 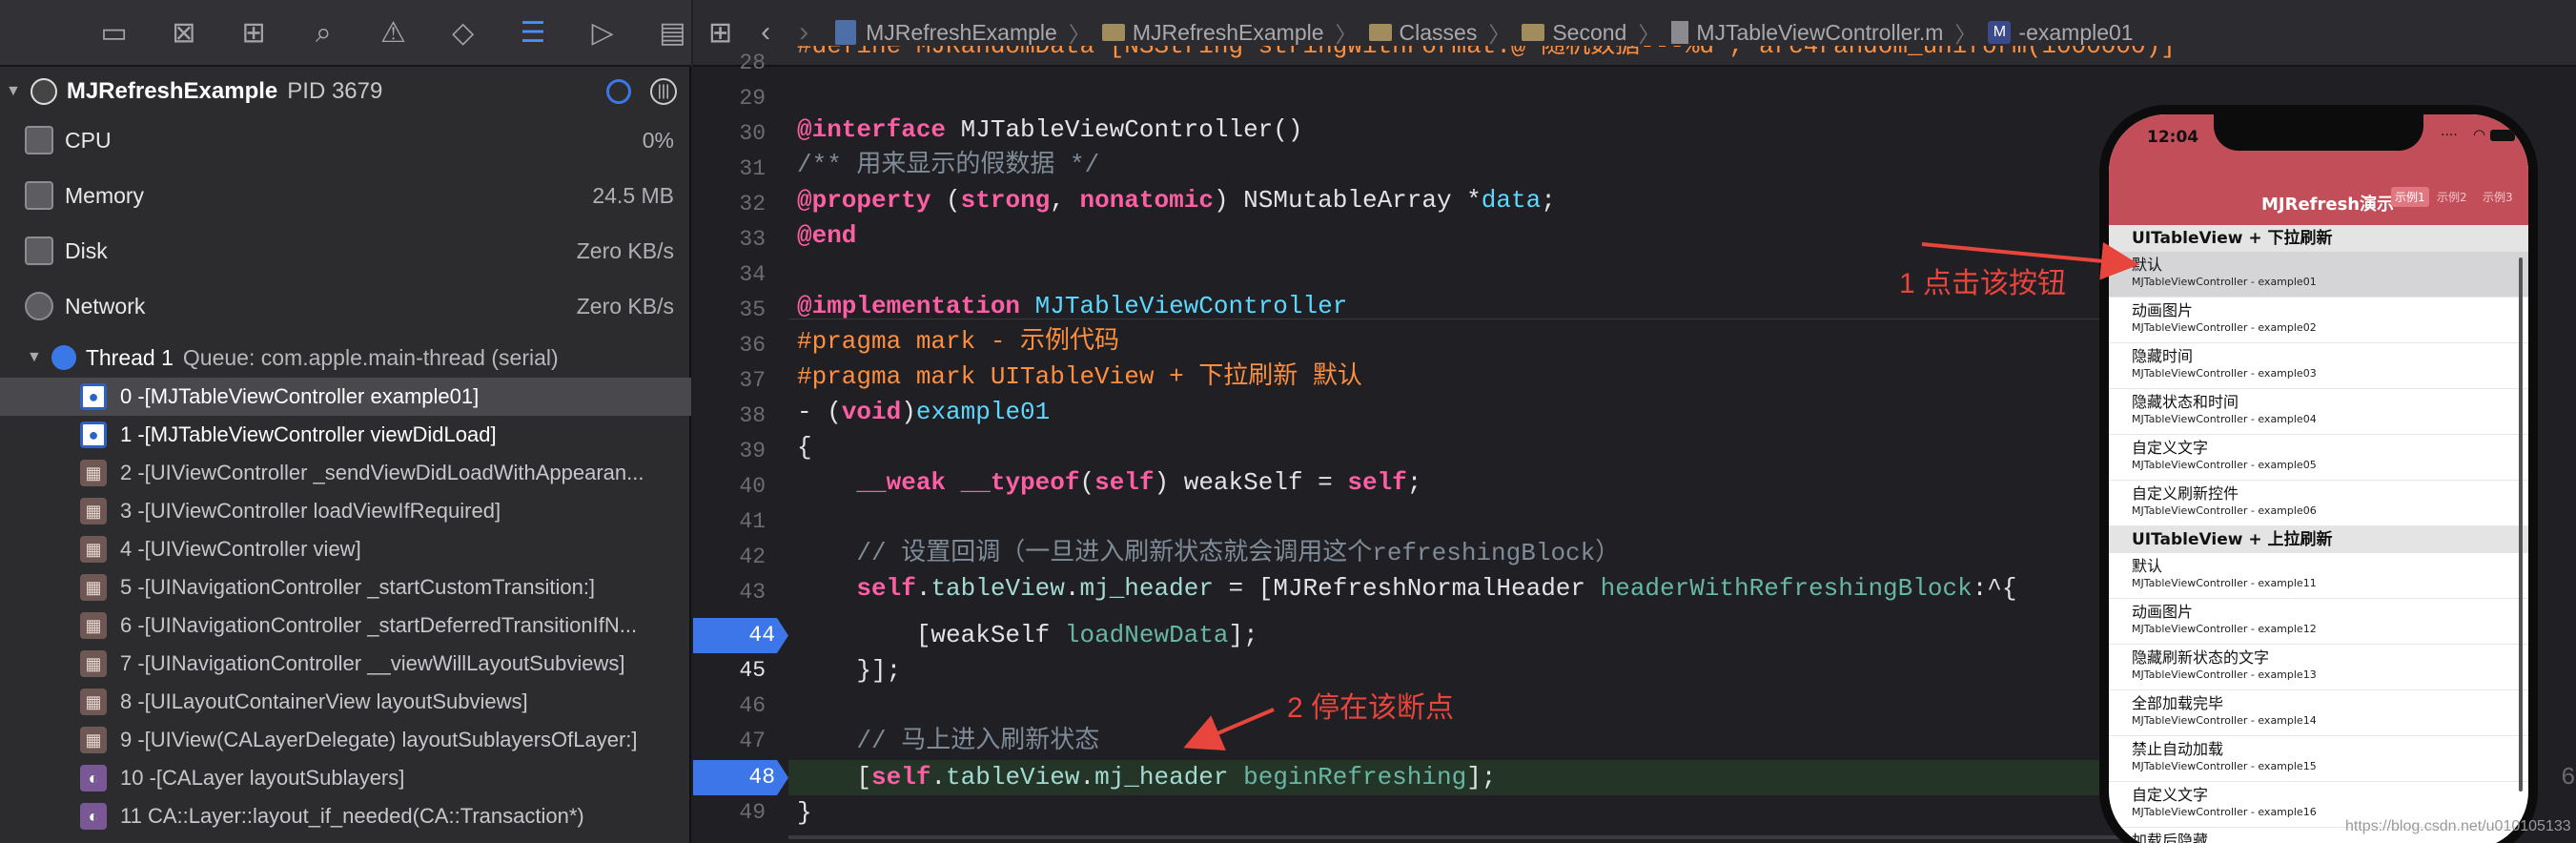 I want to click on report-icon: ▤, so click(x=672, y=32).